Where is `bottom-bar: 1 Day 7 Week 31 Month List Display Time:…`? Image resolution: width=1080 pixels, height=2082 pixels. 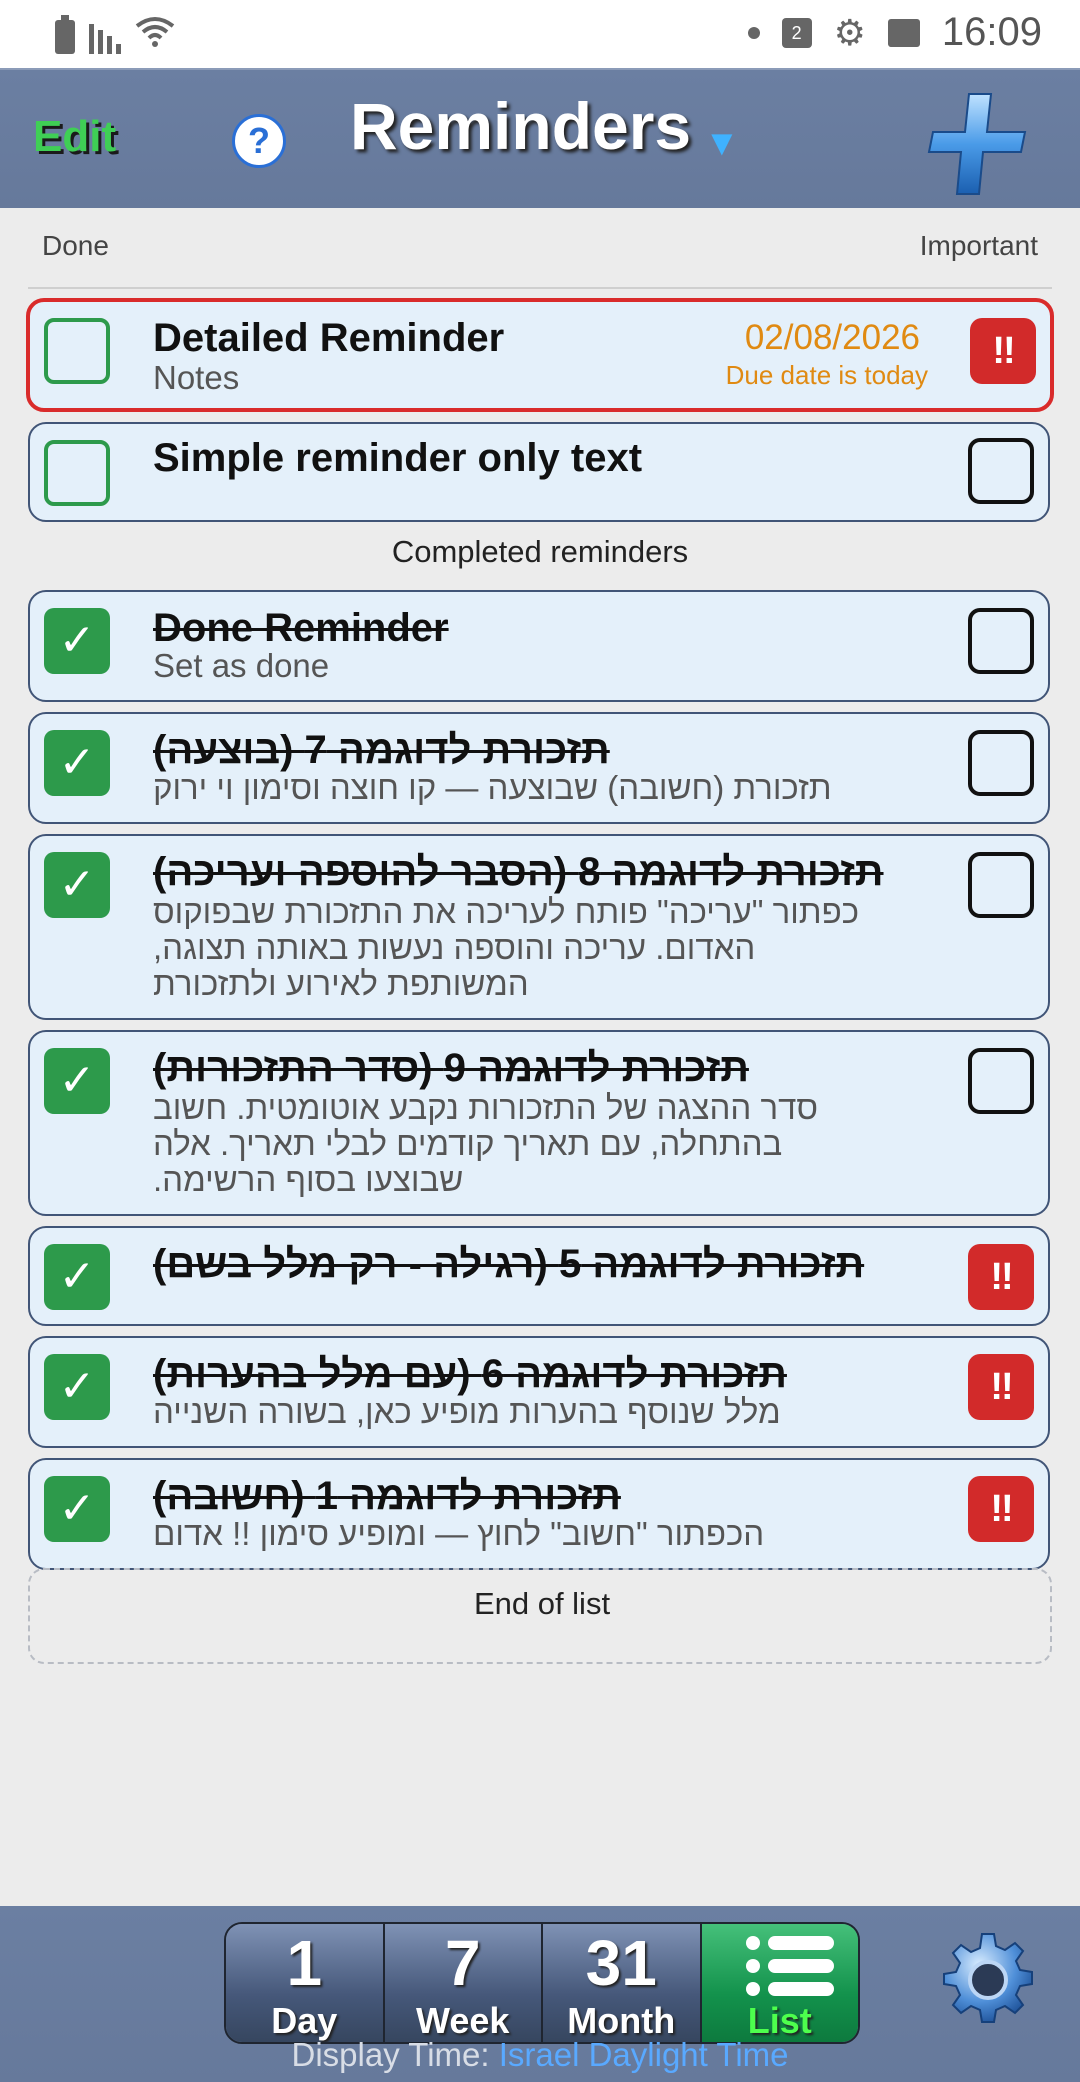 bottom-bar: 1 Day 7 Week 31 Month List Display Time:… is located at coordinates (540, 1994).